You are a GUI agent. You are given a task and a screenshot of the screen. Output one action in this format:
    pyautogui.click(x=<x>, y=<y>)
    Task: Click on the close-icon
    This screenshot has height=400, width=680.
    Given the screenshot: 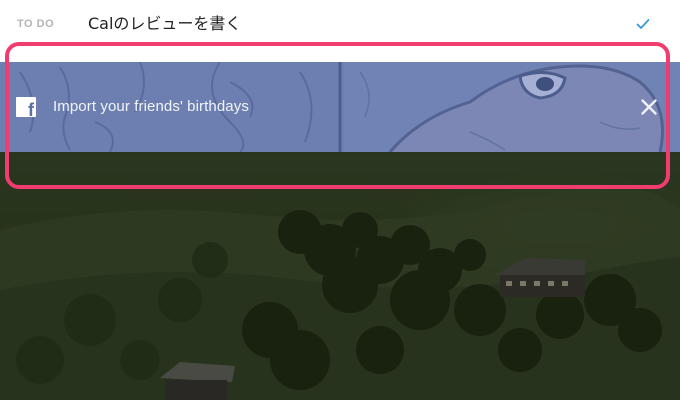 What is the action you would take?
    pyautogui.click(x=649, y=107)
    